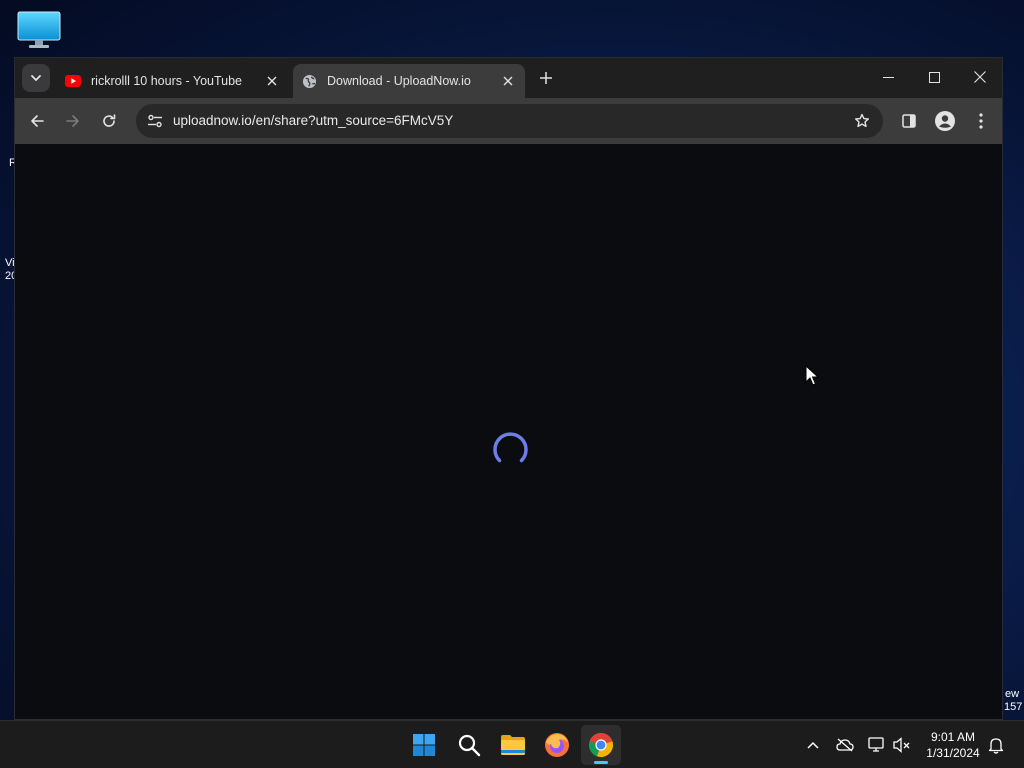 The height and width of the screenshot is (768, 1024). I want to click on volume-tray-button, so click(902, 745).